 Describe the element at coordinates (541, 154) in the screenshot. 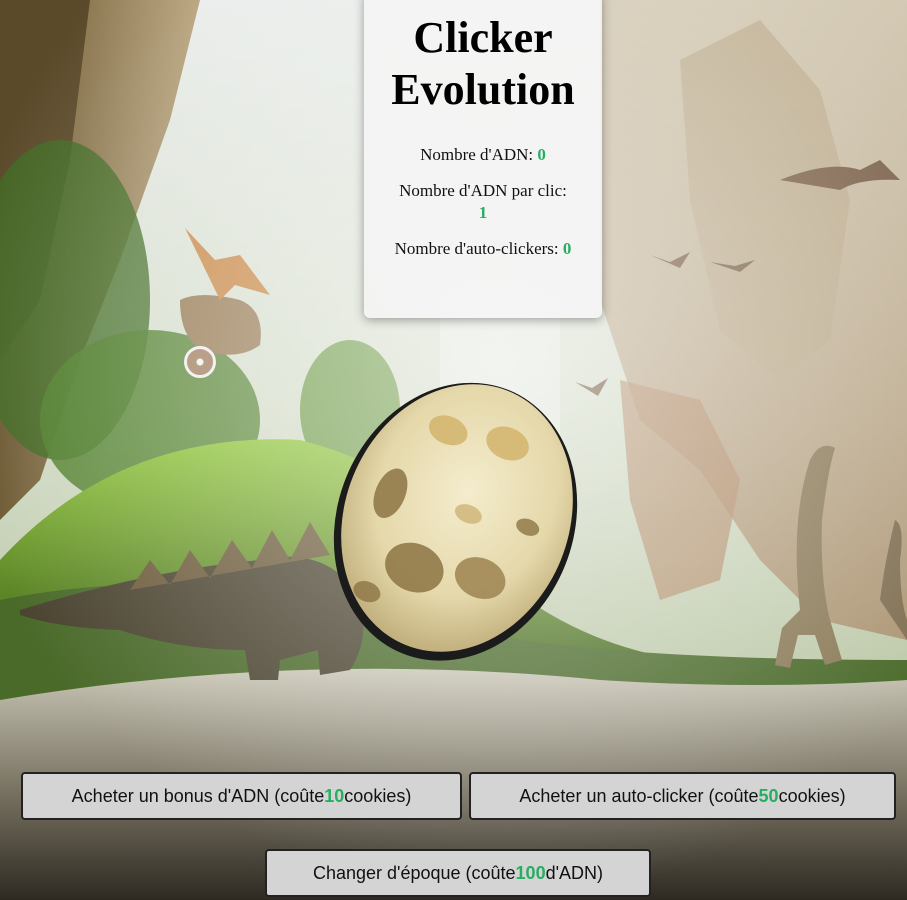

I see `dna-count-value: 0` at that location.